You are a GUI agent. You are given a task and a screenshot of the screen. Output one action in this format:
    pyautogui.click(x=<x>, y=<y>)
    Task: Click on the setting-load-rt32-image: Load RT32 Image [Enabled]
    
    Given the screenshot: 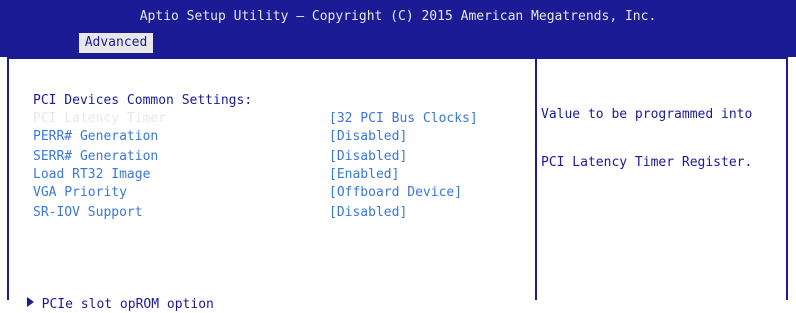 What is the action you would take?
    pyautogui.click(x=265, y=175)
    